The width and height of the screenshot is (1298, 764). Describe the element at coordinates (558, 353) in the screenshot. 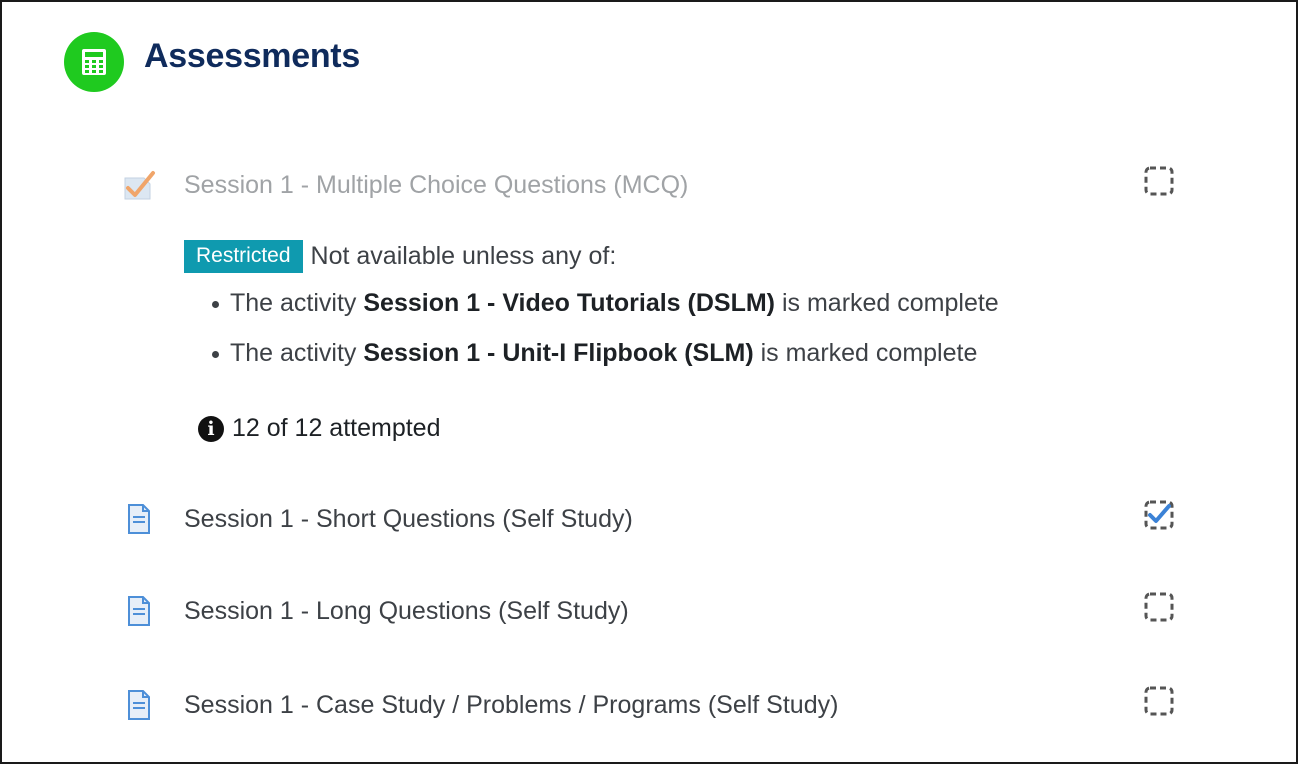

I see `condition-activity-name: Session 1 - Unit-I Flipbook (SLM)` at that location.